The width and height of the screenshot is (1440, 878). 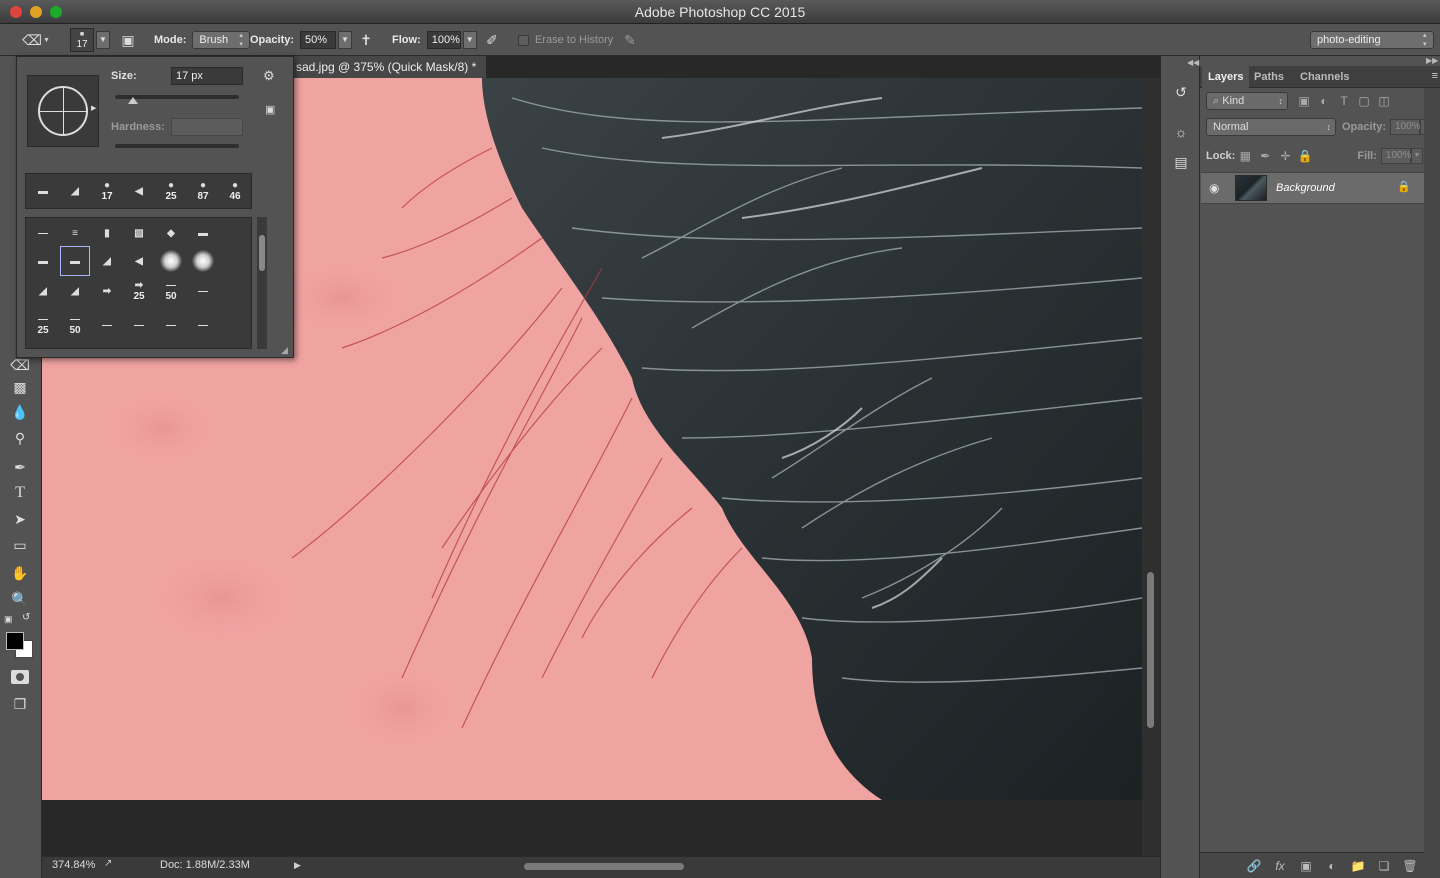 What do you see at coordinates (1193, 62) in the screenshot?
I see `collapse-dock-icon: ◀◀` at bounding box center [1193, 62].